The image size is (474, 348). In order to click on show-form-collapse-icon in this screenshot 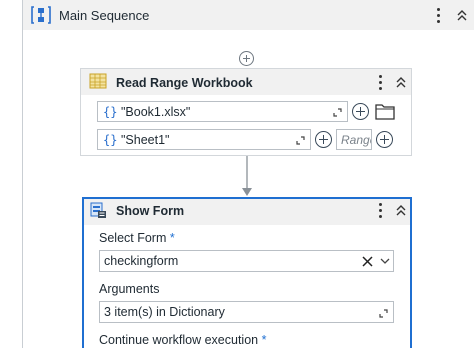, I will do `click(401, 210)`.